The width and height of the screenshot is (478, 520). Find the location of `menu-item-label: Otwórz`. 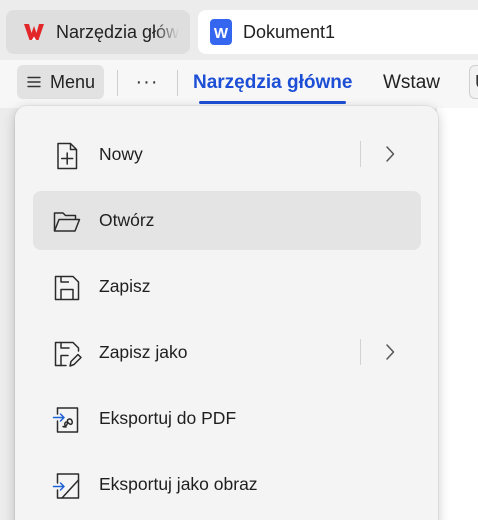

menu-item-label: Otwórz is located at coordinates (127, 220).